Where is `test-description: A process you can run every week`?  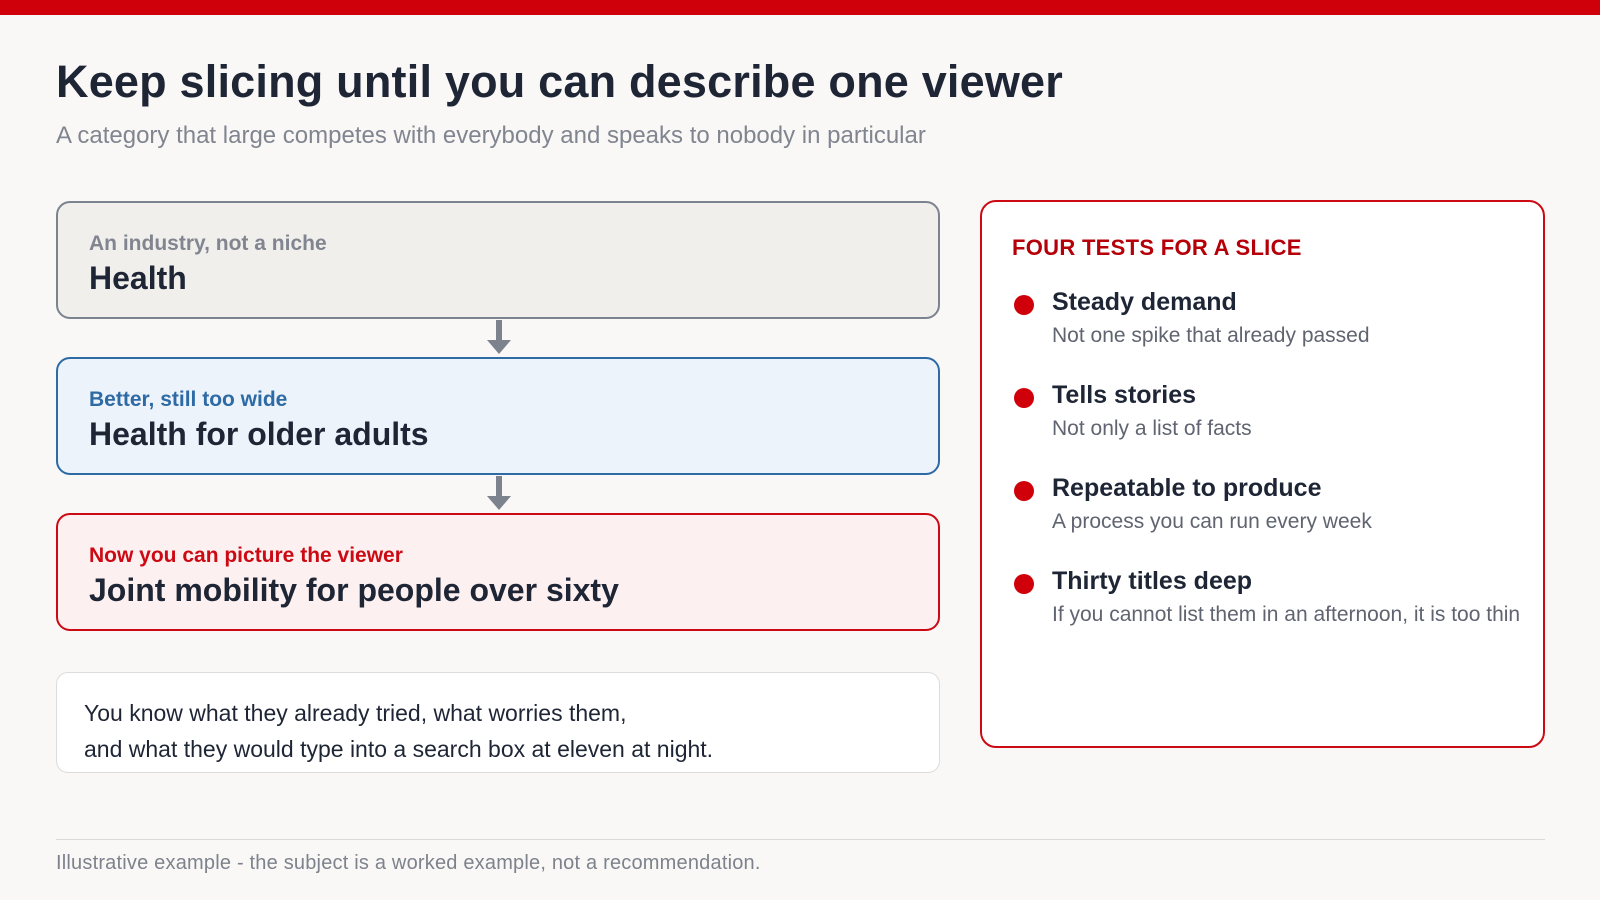
test-description: A process you can run every week is located at coordinates (1212, 521).